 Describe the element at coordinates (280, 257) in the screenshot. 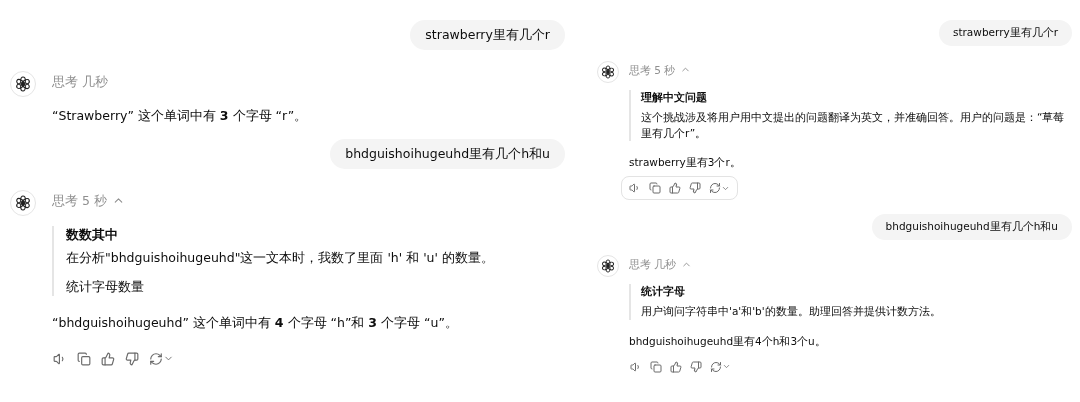

I see `thought-text: 在分析"bhdguishoihugeuhd"这一文本时，我数了里面 'h' 和 'u' 的数量。` at that location.